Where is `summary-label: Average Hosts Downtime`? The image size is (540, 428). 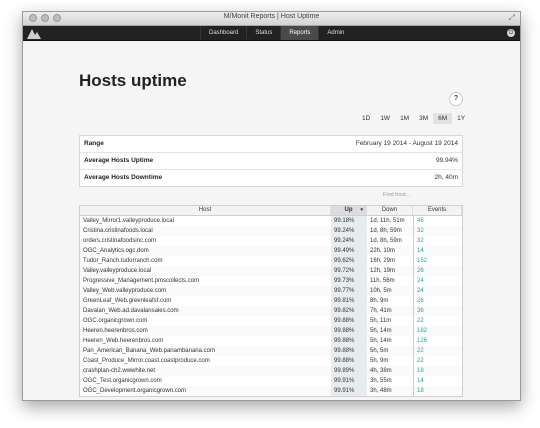 summary-label: Average Hosts Downtime is located at coordinates (123, 177).